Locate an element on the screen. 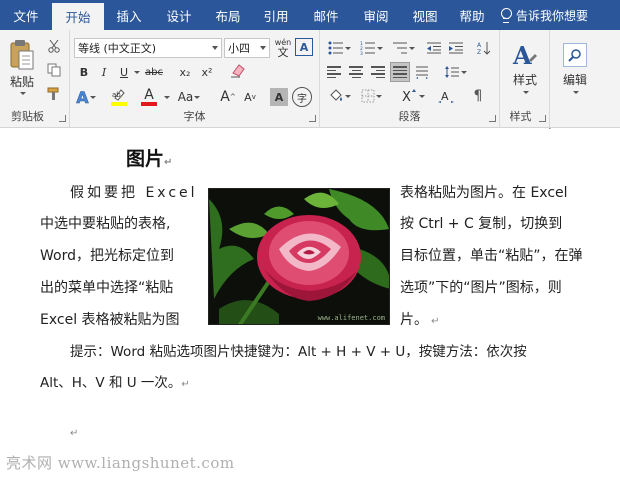 This screenshot has height=480, width=620. character-scaling-button: A is located at coordinates (446, 96).